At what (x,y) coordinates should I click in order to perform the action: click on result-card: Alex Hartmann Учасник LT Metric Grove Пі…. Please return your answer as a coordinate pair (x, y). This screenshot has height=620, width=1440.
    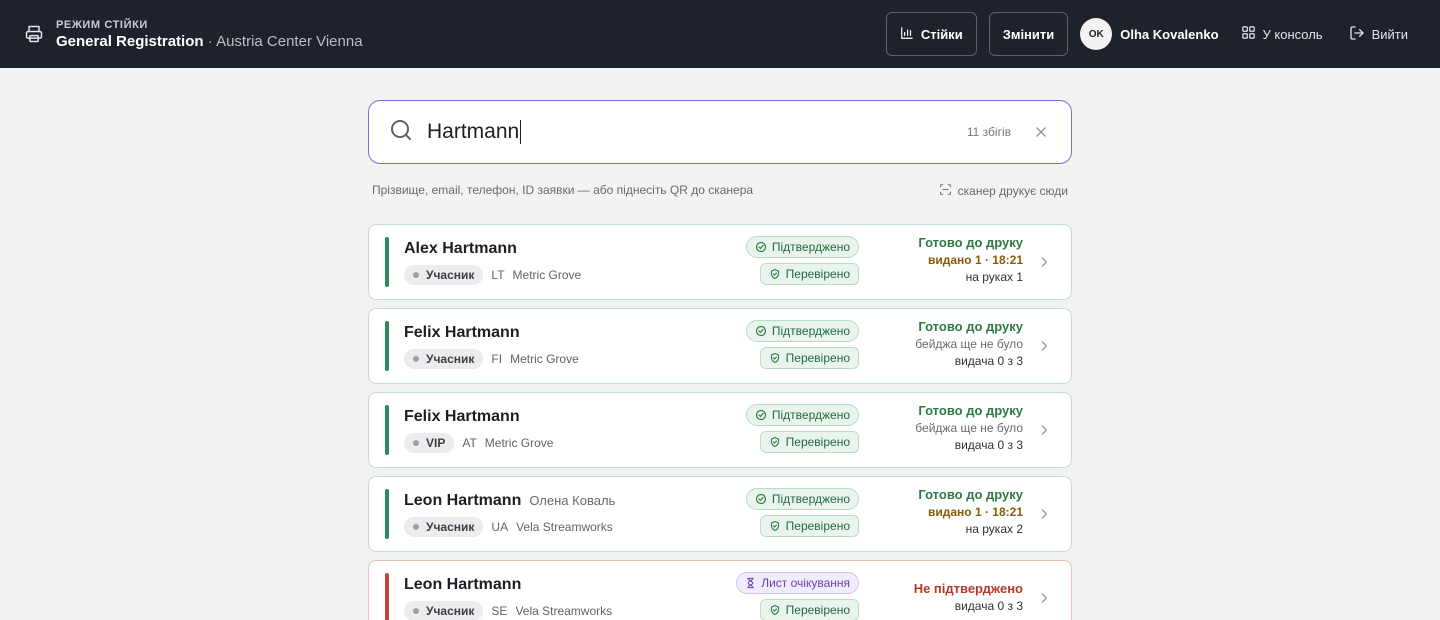
    Looking at the image, I should click on (720, 262).